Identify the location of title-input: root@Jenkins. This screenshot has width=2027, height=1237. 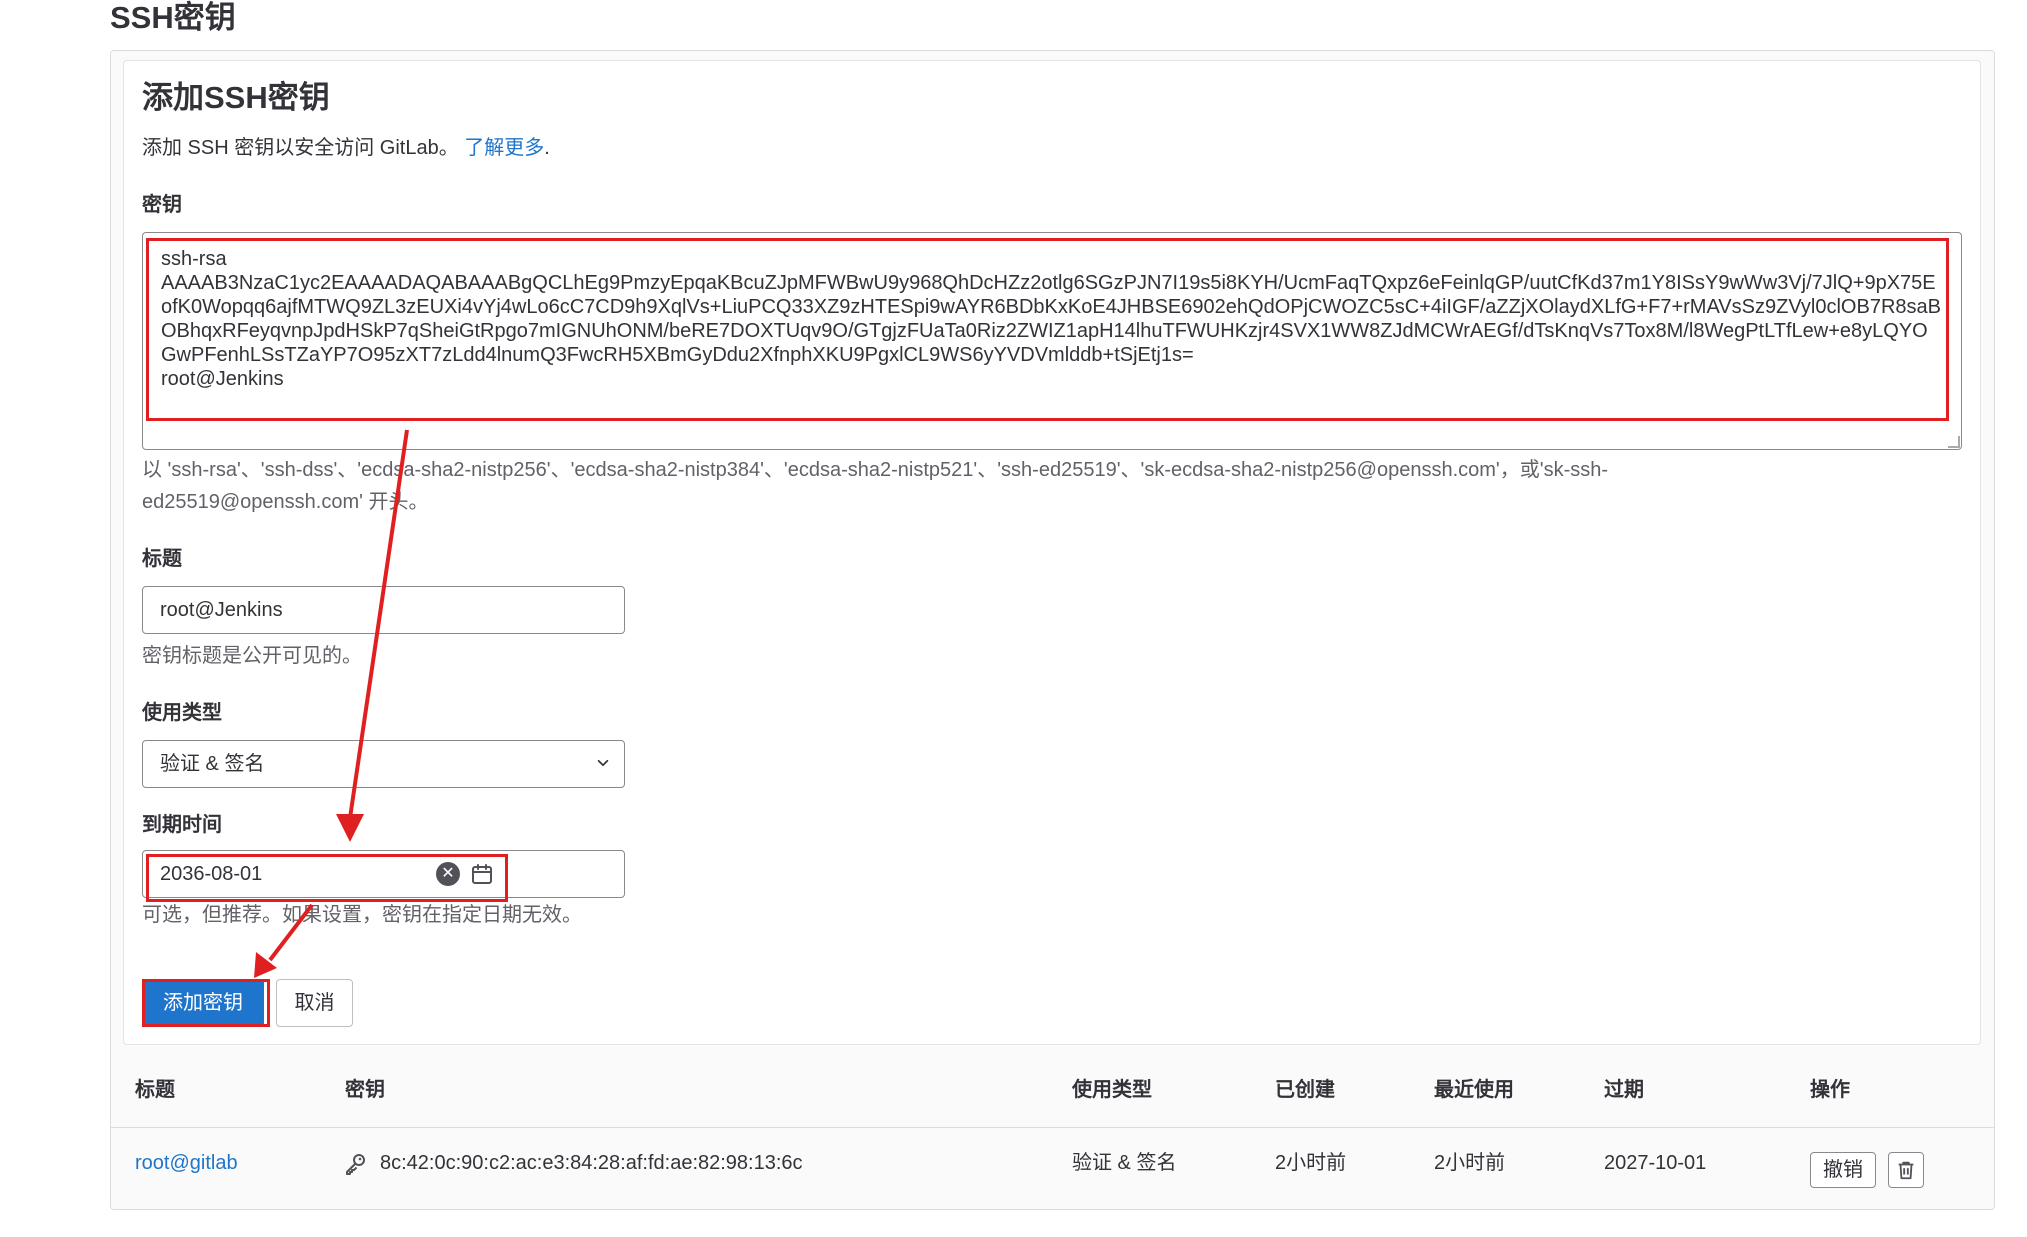
(383, 610).